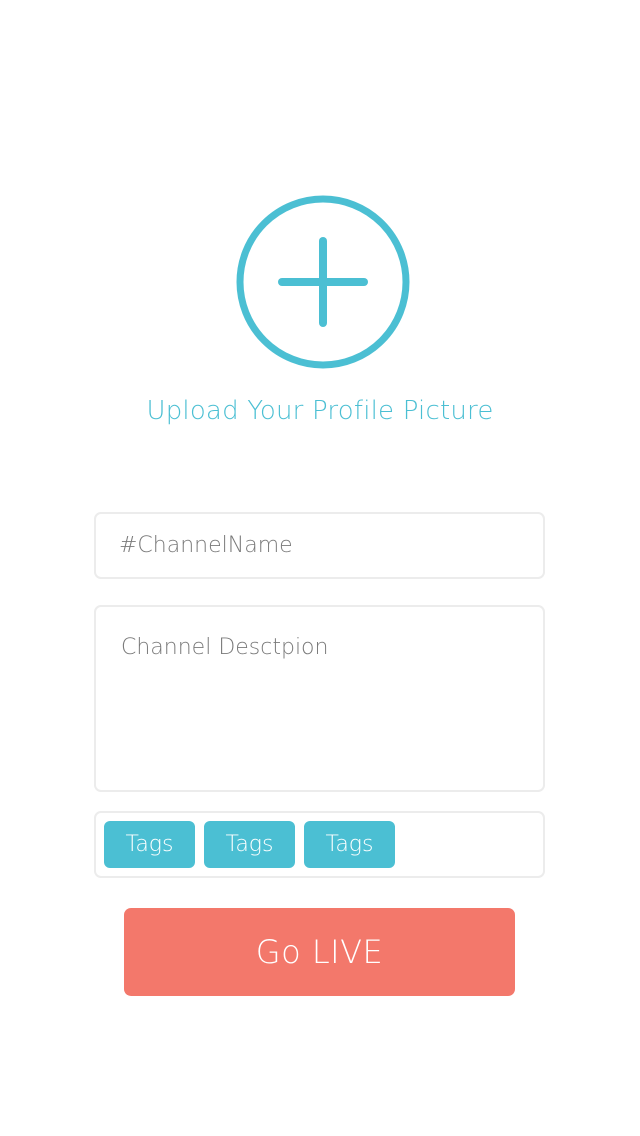  I want to click on go-live-button: Go LIVE, so click(319, 952).